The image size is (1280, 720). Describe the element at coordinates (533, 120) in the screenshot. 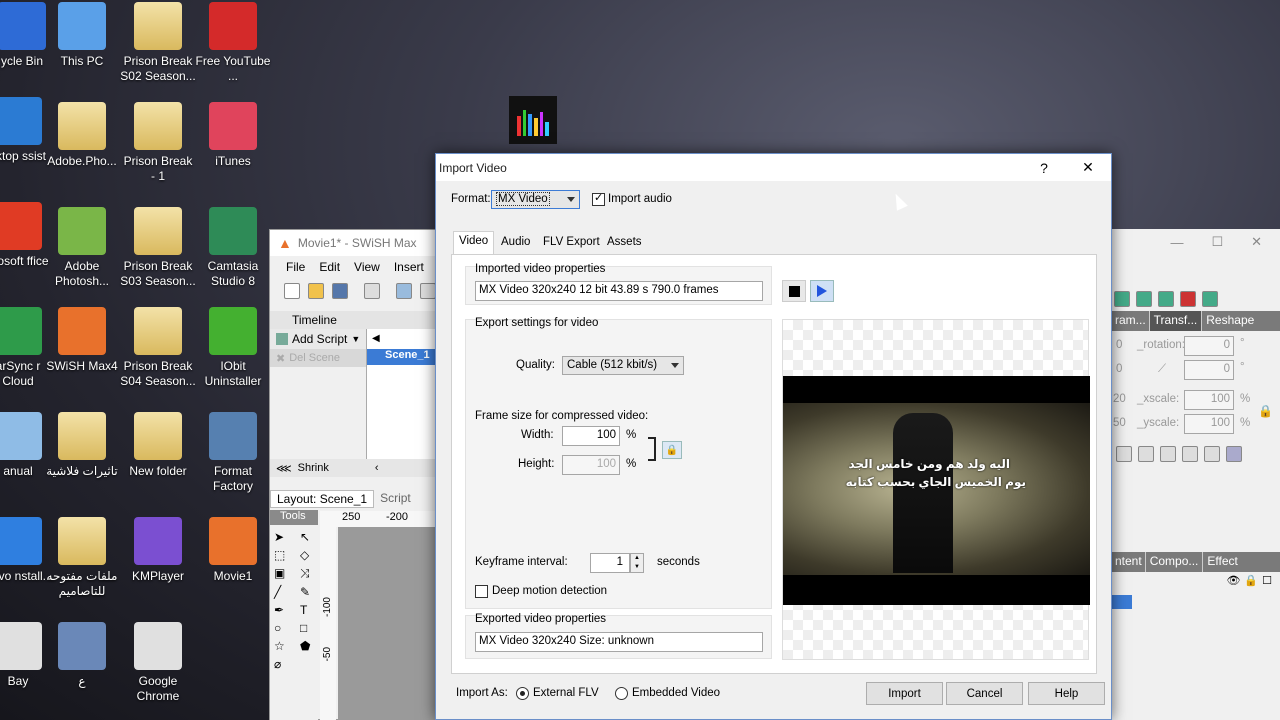

I see `audio-app-icon` at that location.